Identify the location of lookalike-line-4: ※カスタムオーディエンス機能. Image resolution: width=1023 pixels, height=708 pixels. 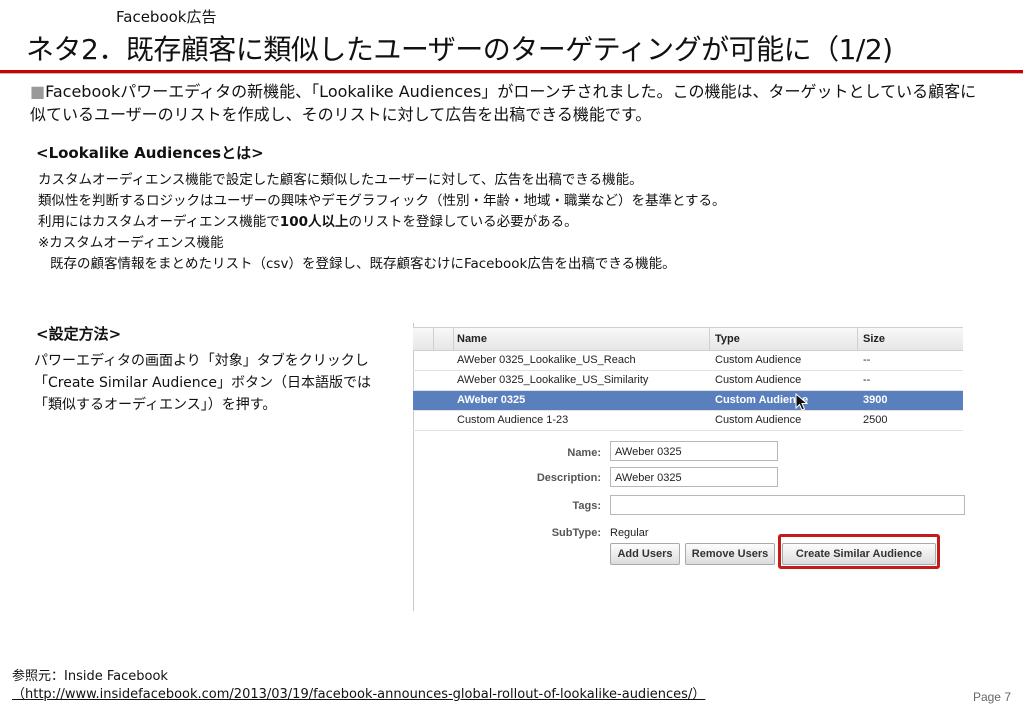
(131, 243).